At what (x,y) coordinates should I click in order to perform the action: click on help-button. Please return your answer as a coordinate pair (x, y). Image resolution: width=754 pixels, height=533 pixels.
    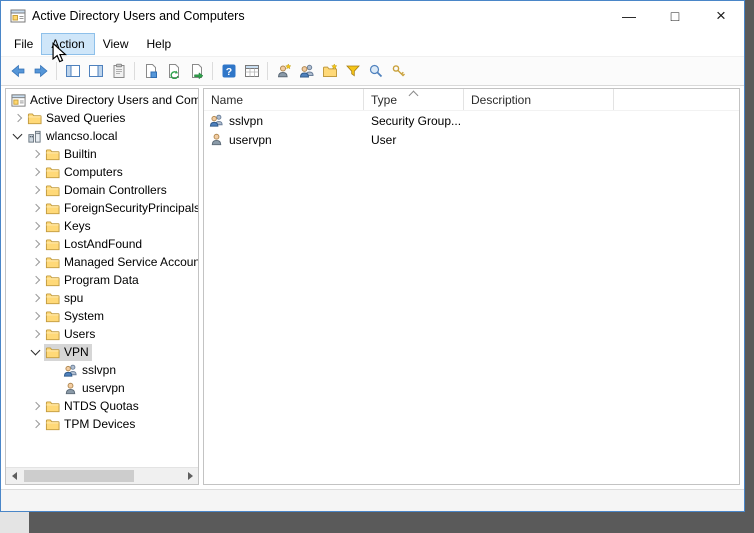
    Looking at the image, I should click on (228, 71).